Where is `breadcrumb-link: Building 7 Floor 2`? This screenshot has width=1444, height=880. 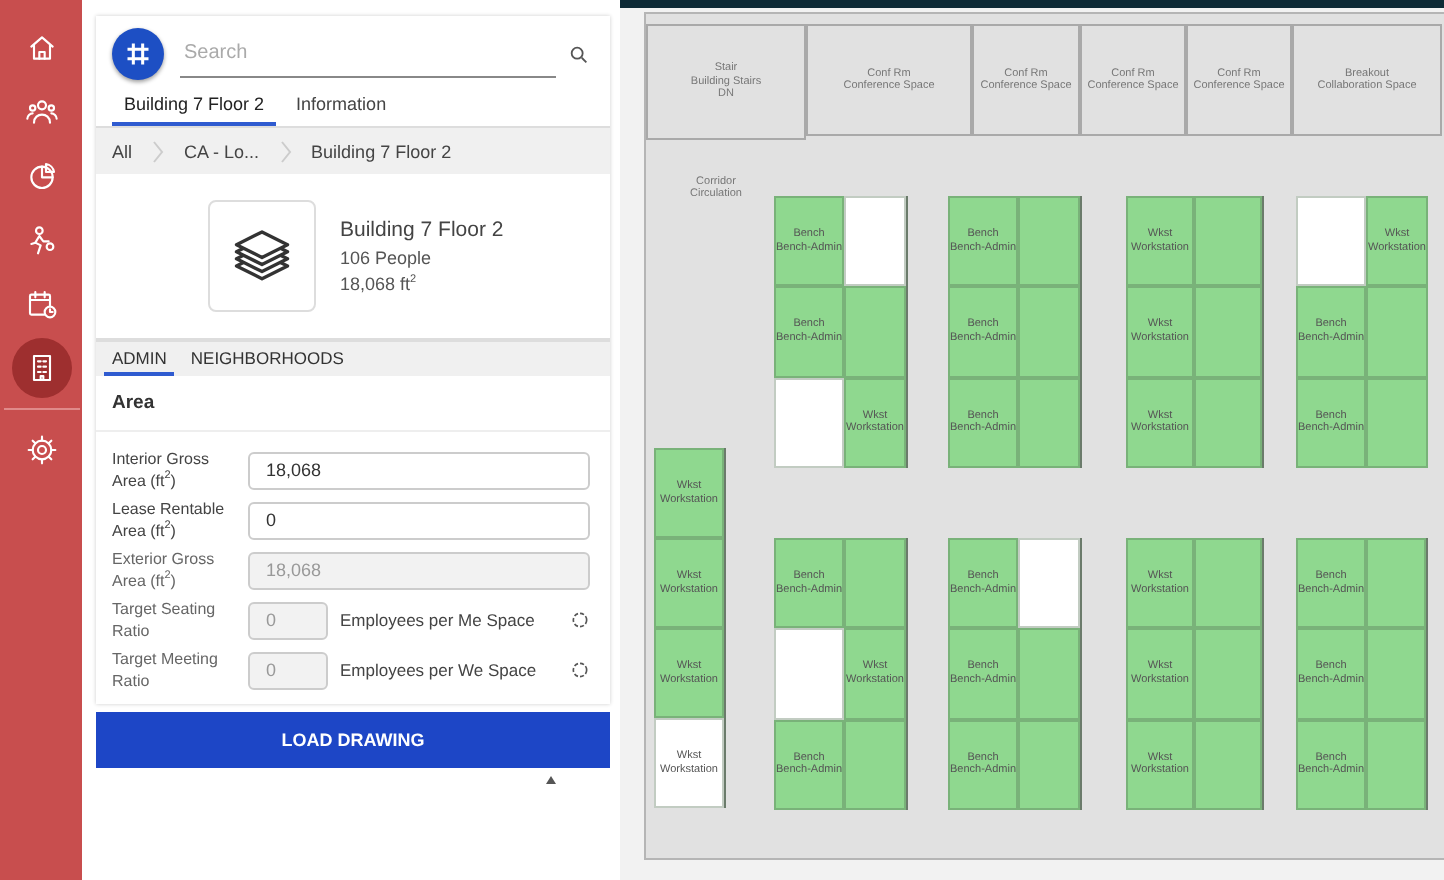 breadcrumb-link: Building 7 Floor 2 is located at coordinates (381, 151).